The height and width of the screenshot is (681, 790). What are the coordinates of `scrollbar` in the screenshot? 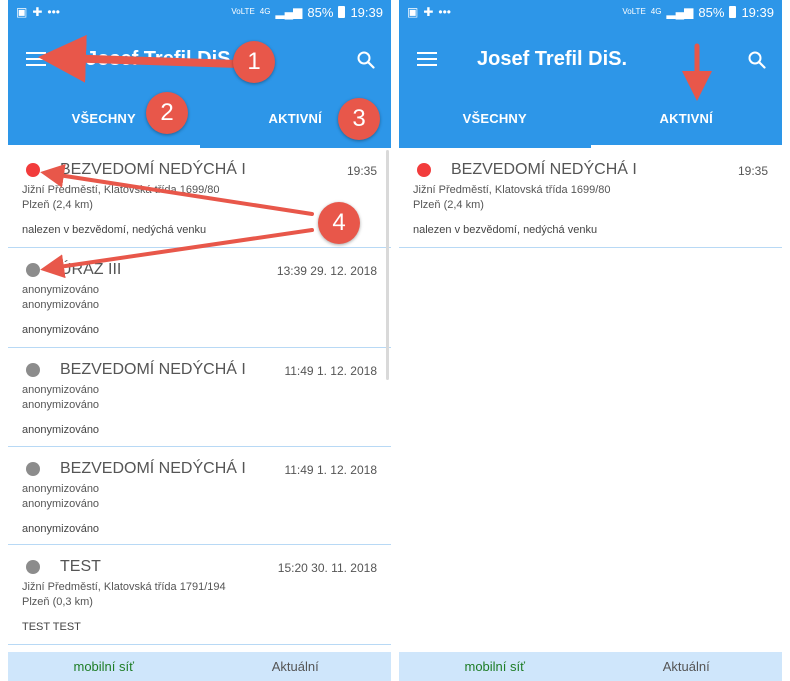 It's located at (387, 265).